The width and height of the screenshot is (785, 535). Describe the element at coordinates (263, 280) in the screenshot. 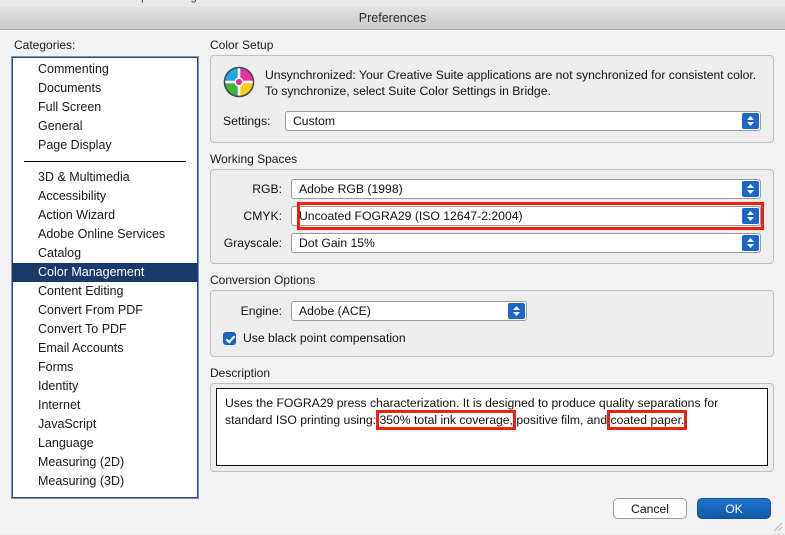

I see `conversion-options-group-title: Conversion Options` at that location.